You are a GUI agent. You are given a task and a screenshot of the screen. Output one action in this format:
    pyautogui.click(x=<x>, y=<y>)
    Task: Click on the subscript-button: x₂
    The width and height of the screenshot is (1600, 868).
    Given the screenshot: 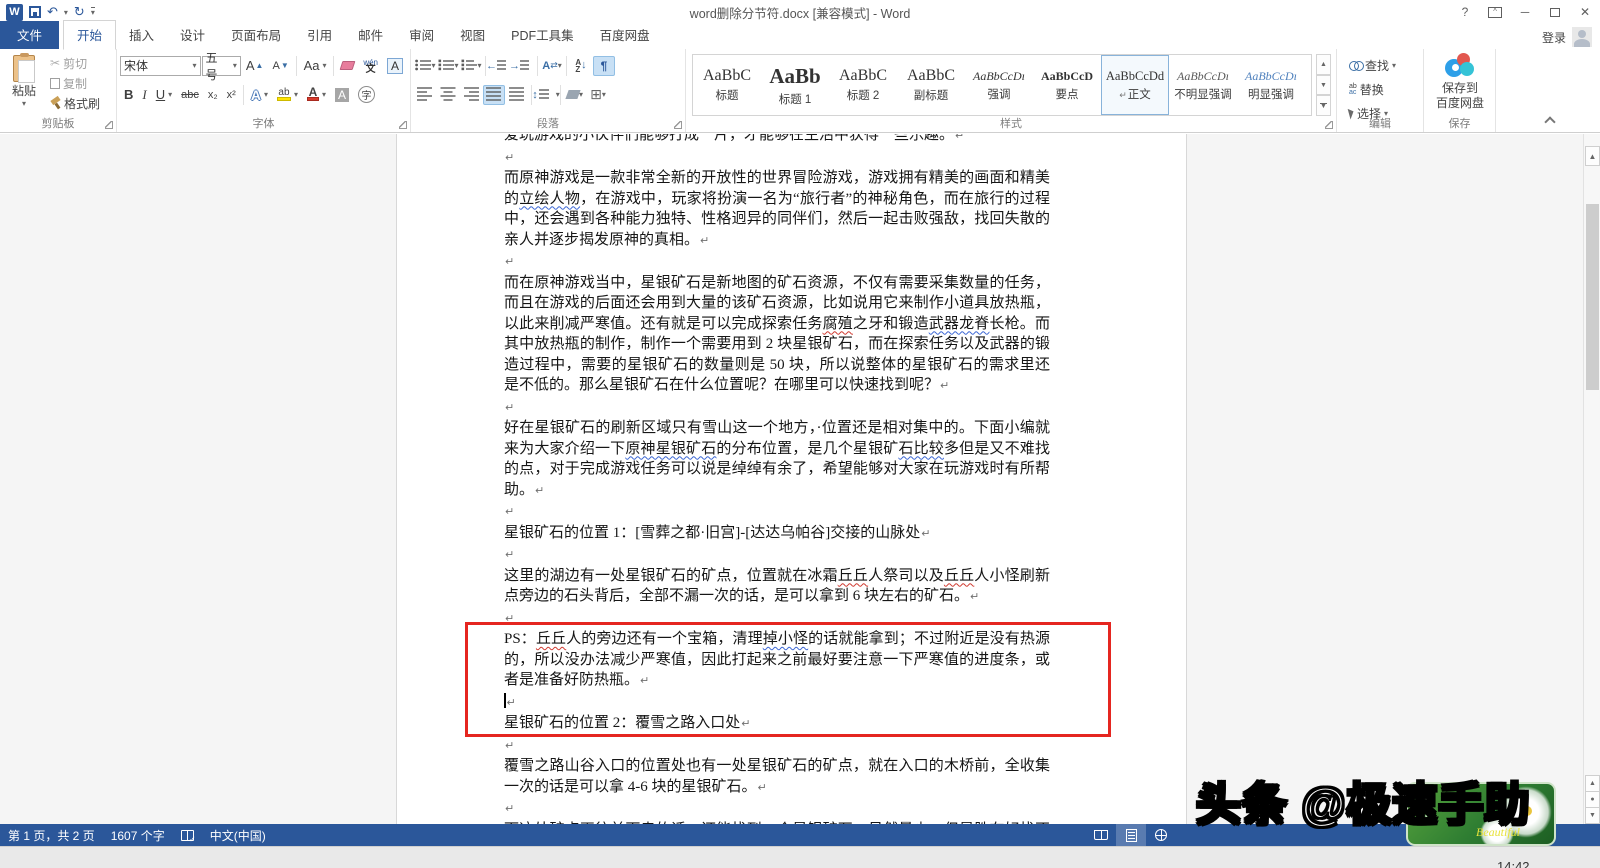 What is the action you would take?
    pyautogui.click(x=213, y=95)
    